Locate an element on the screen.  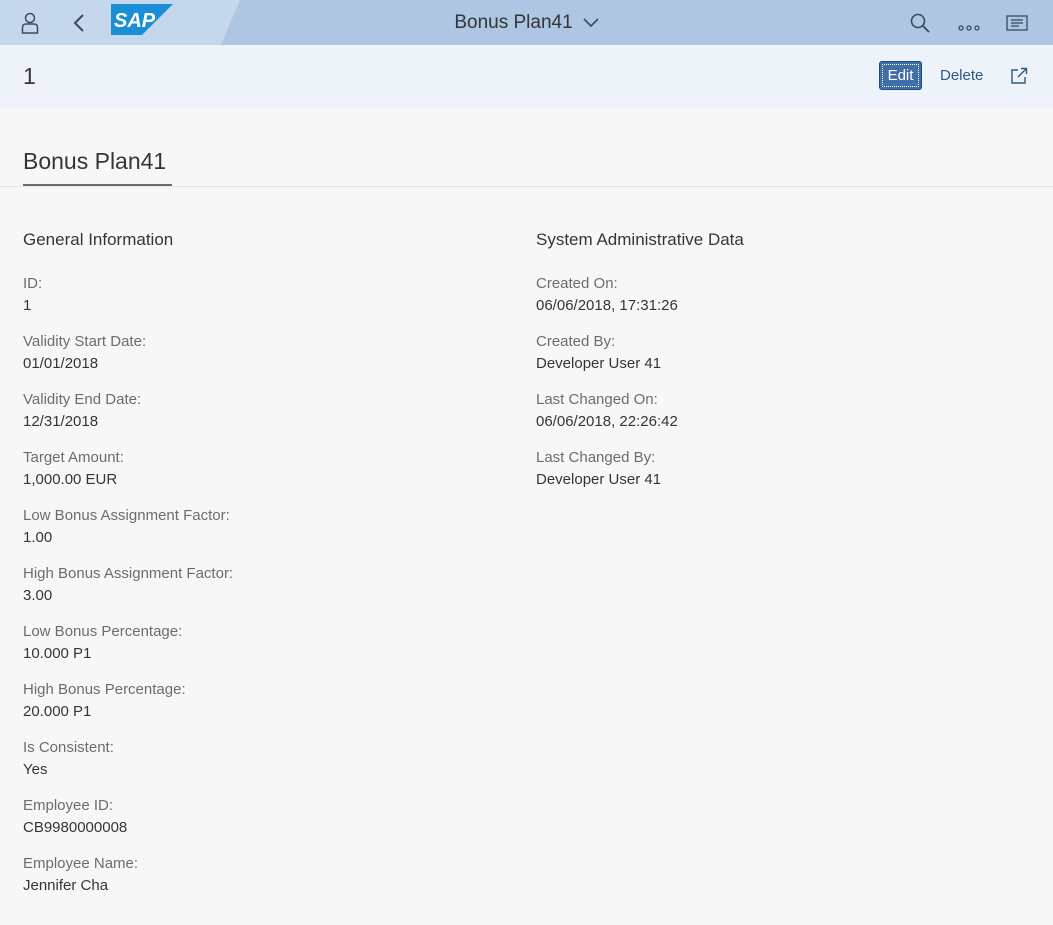
overflow-dots-icon is located at coordinates (969, 27).